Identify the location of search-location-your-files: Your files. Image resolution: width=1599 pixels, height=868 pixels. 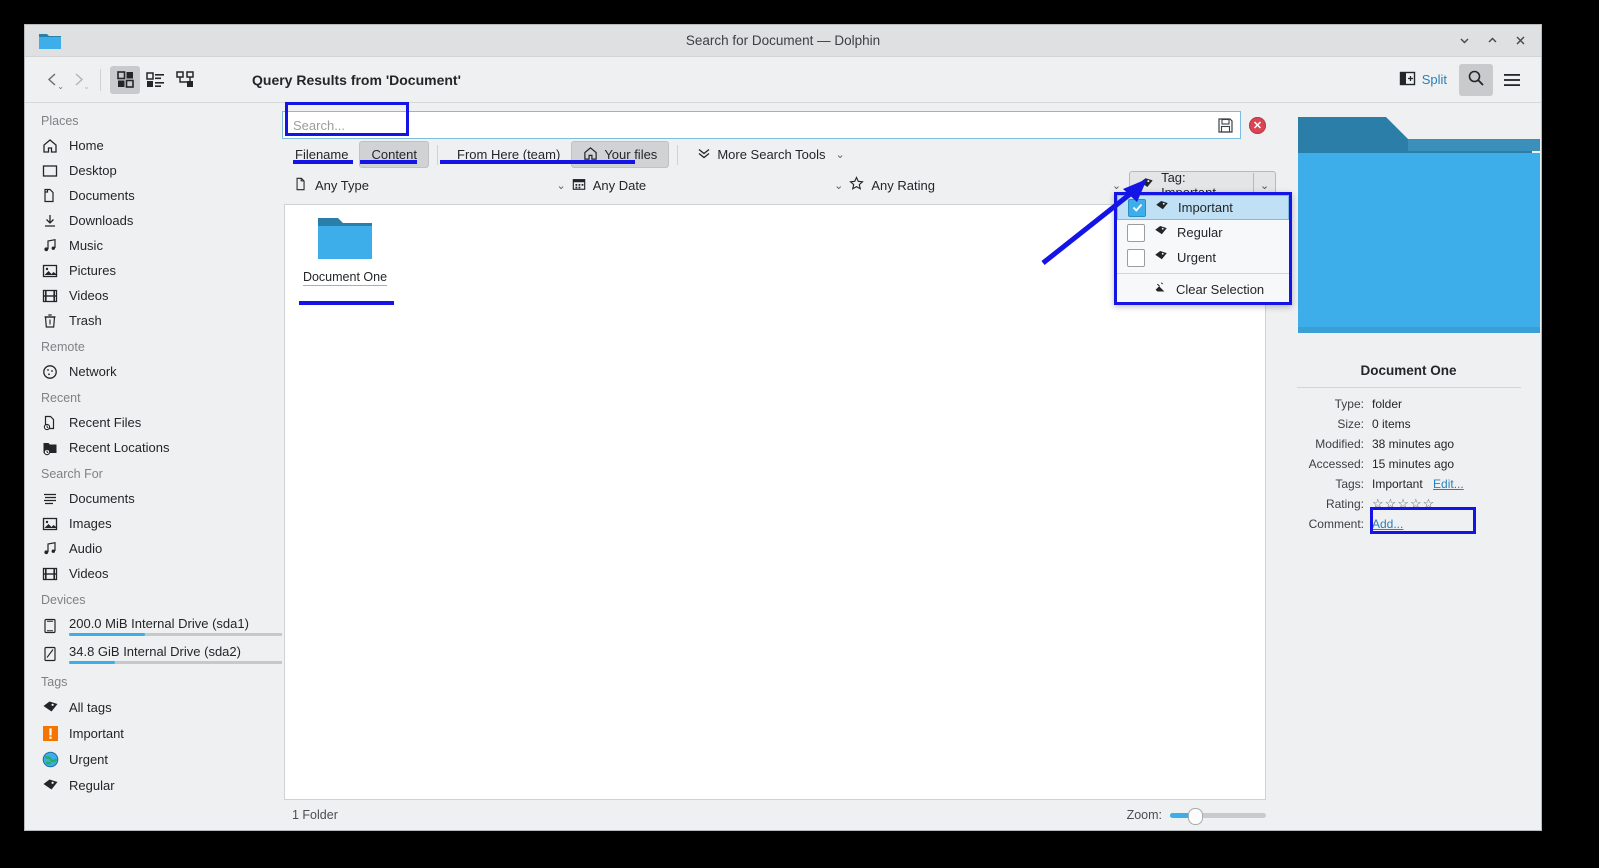
(620, 154).